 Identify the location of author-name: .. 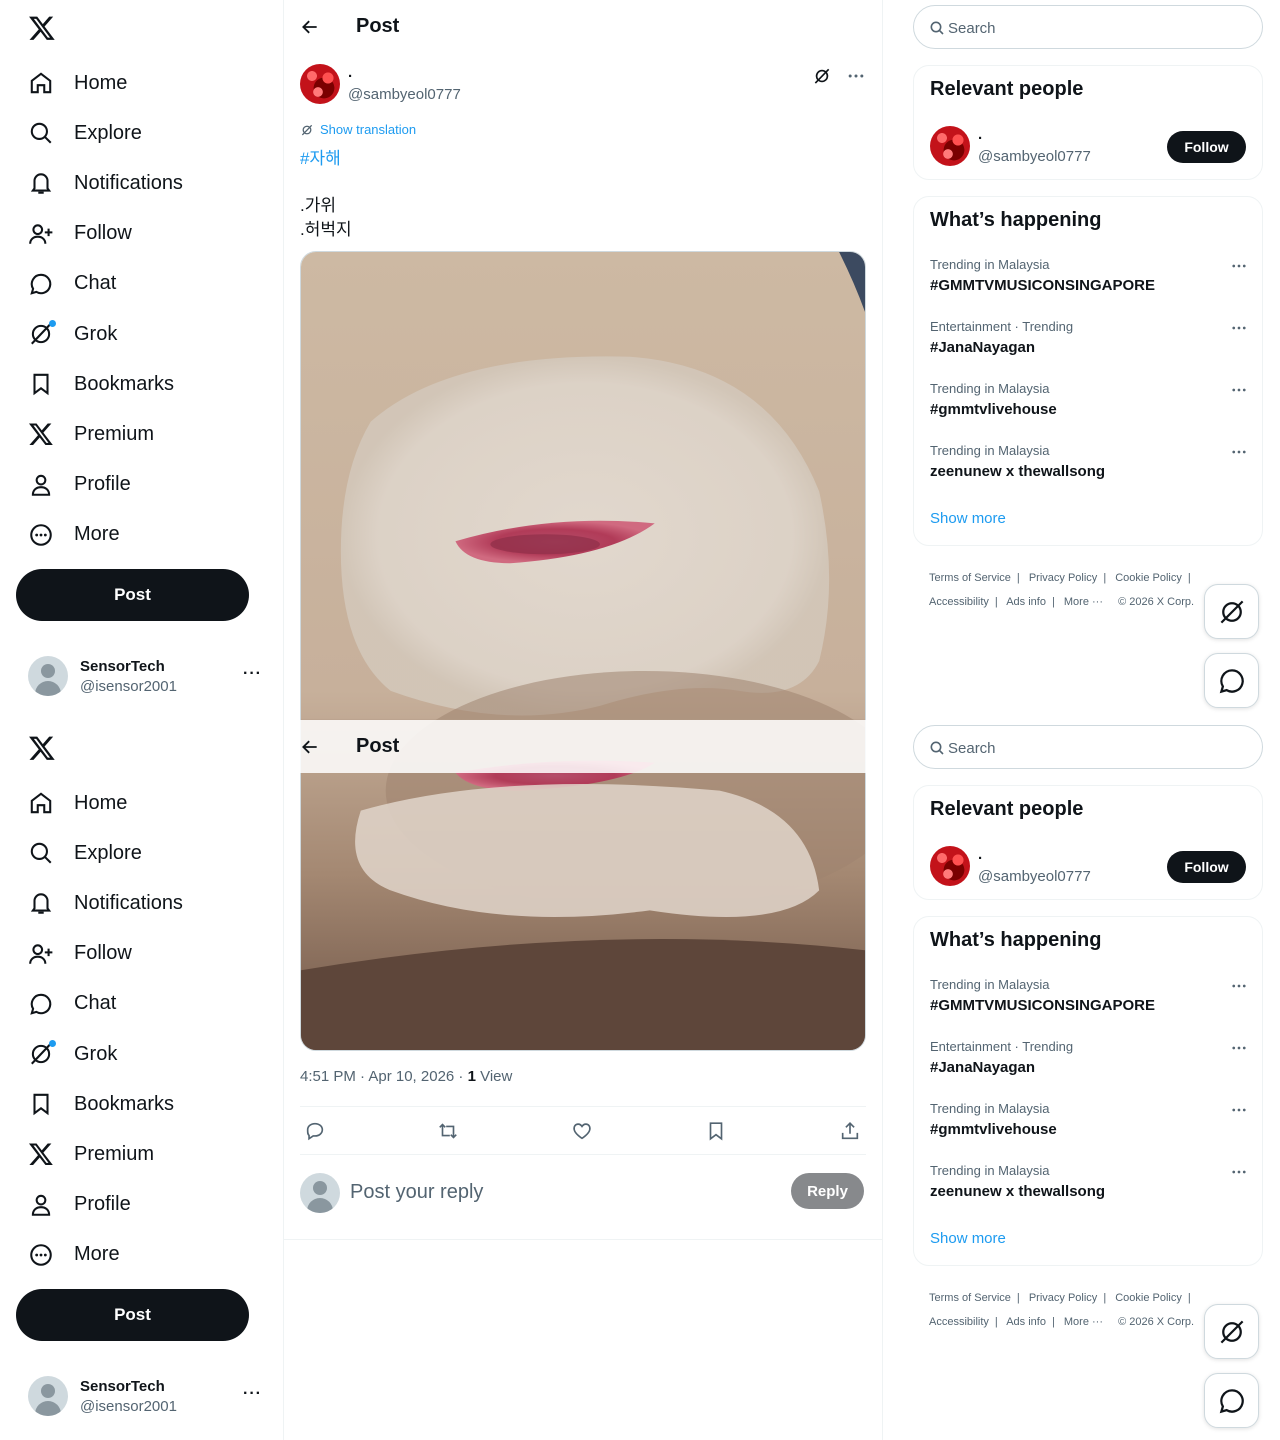
(350, 72).